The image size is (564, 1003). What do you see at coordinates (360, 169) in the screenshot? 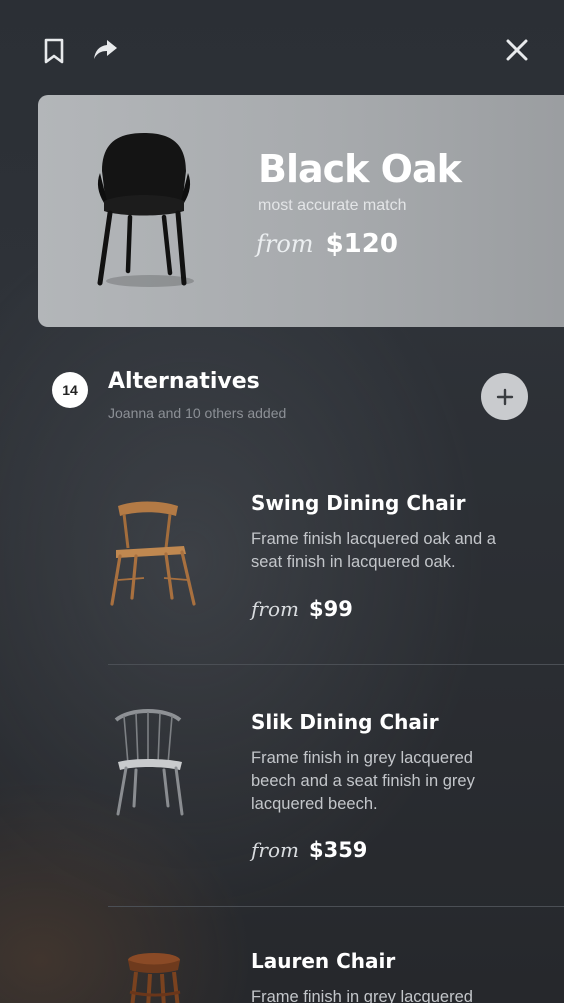
I see `match-title: Black Oak` at bounding box center [360, 169].